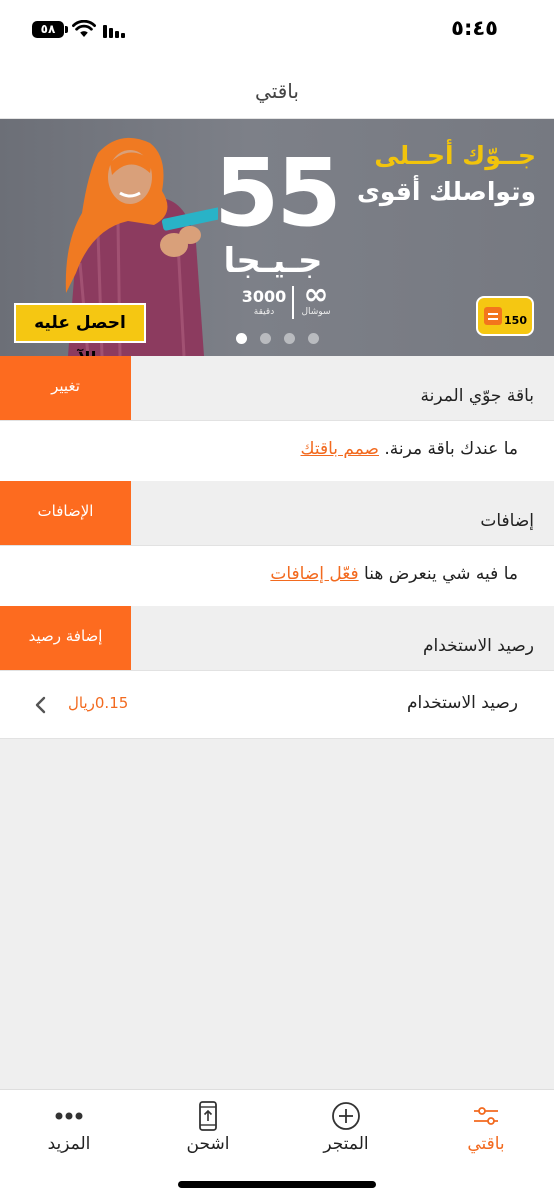 This screenshot has height=1201, width=554. I want to click on change-plan-button: تغيير, so click(65, 388).